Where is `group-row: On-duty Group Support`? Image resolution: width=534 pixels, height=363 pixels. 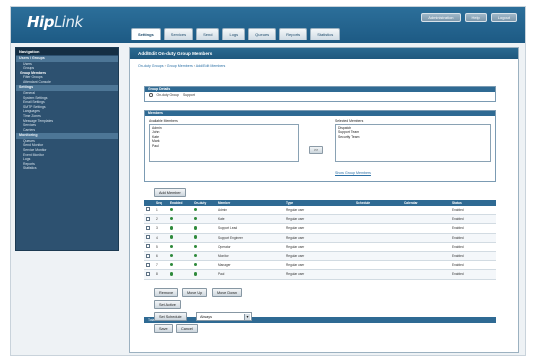 group-row: On-duty Group Support is located at coordinates (320, 95).